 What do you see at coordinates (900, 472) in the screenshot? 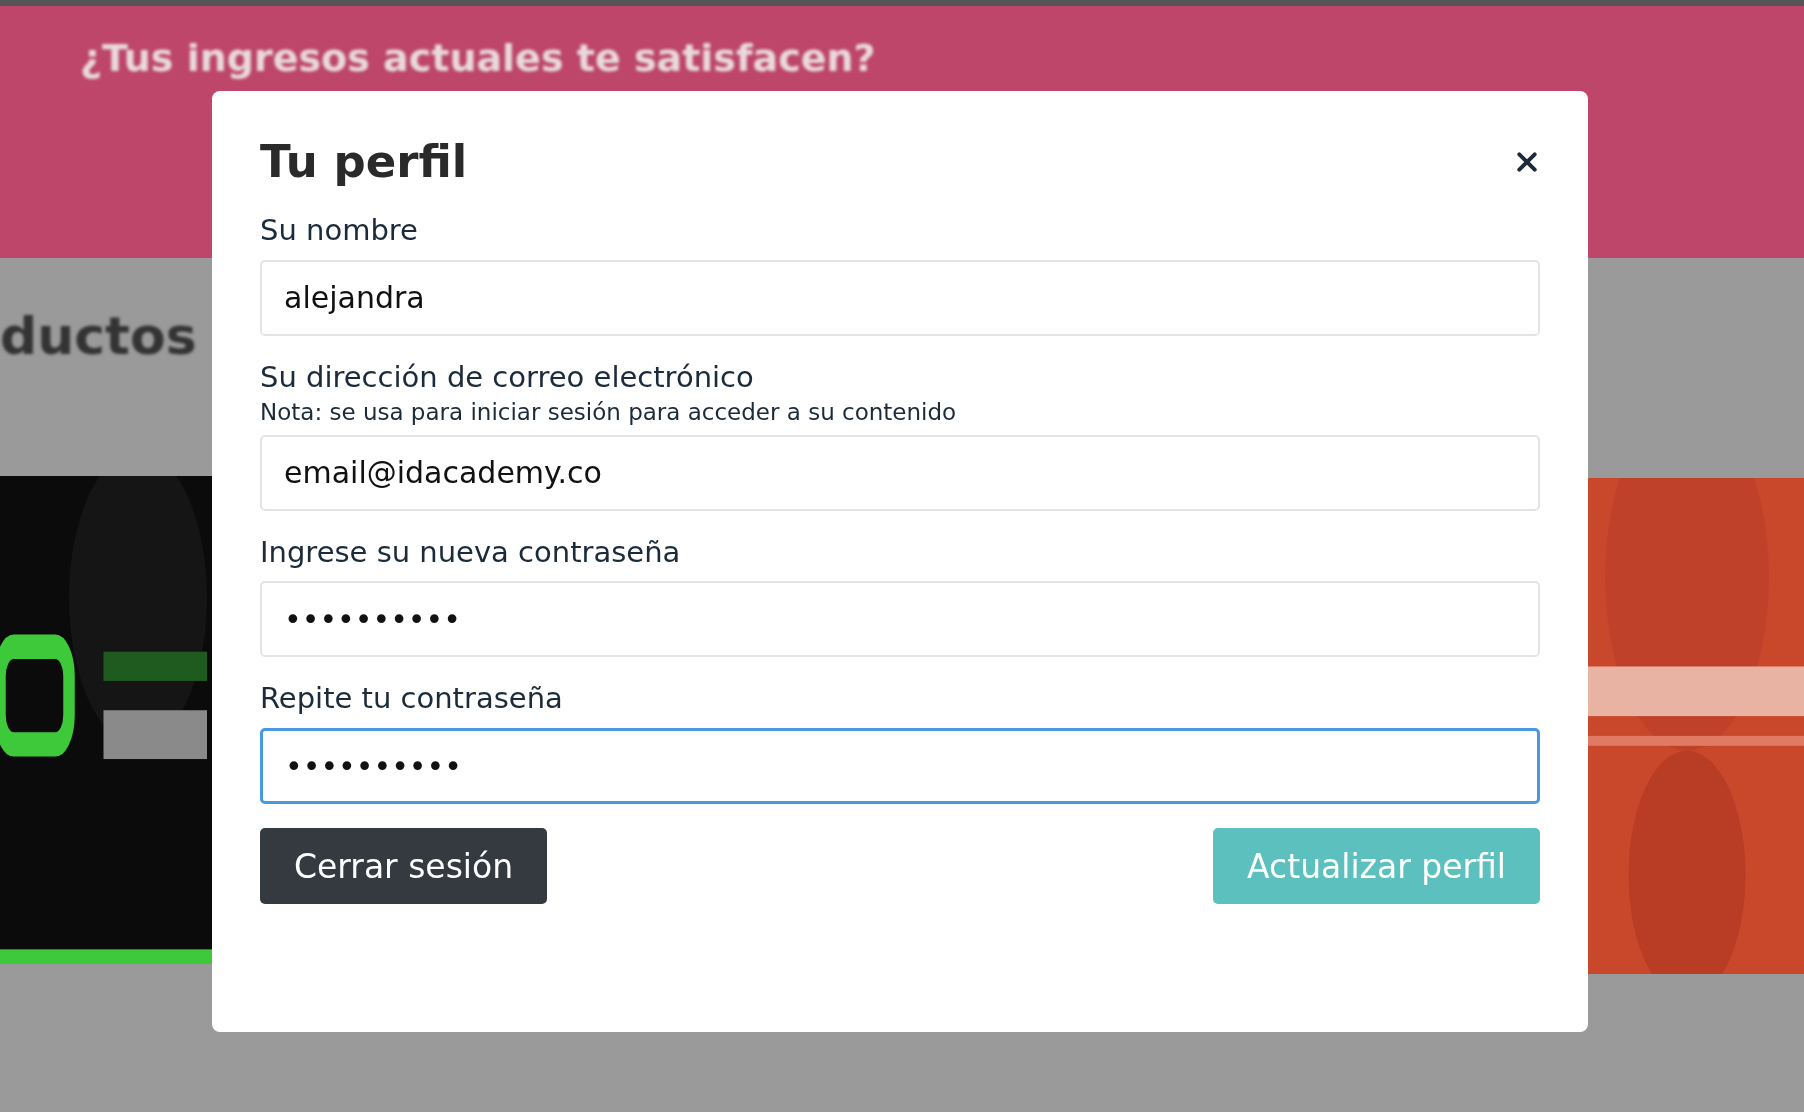
I see `input-field: email@idacademy.co` at bounding box center [900, 472].